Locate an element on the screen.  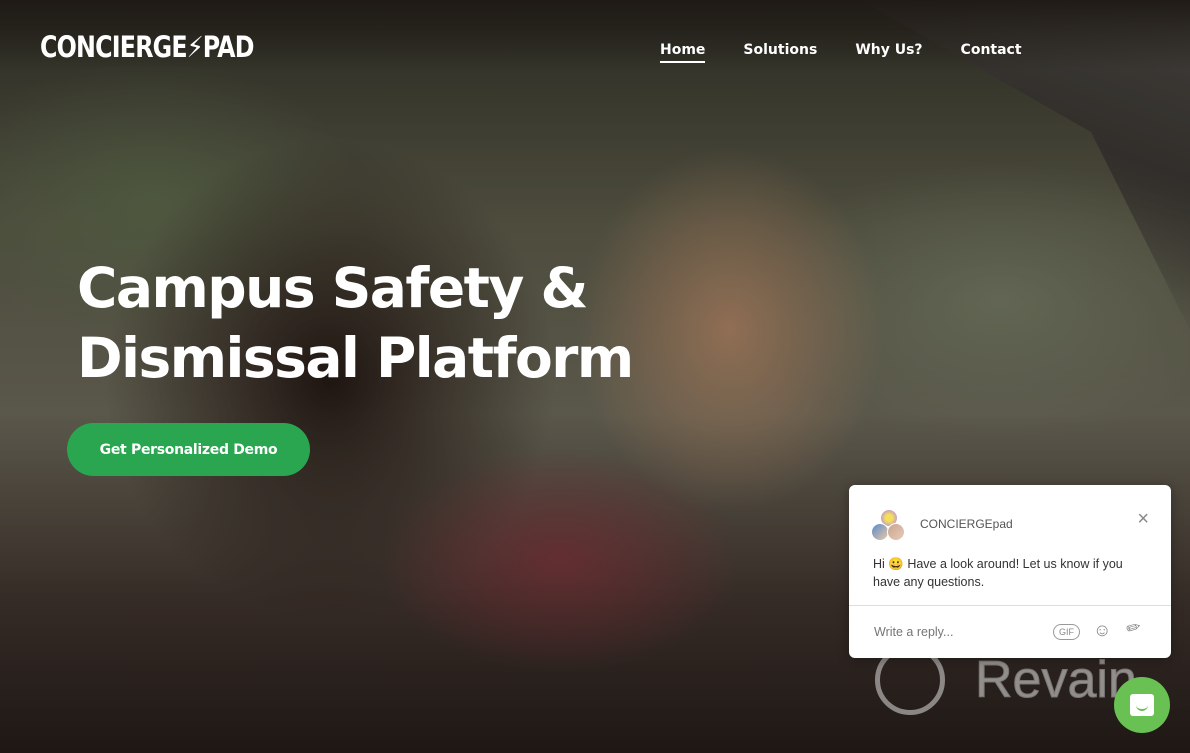
revain-text: Revain is located at coordinates (1056, 680).